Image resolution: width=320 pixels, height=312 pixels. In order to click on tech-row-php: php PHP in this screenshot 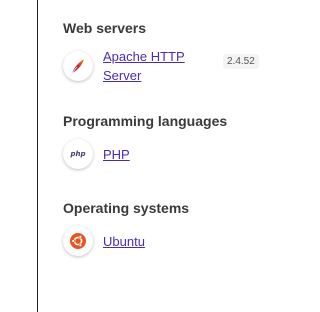, I will do `click(168, 154)`.